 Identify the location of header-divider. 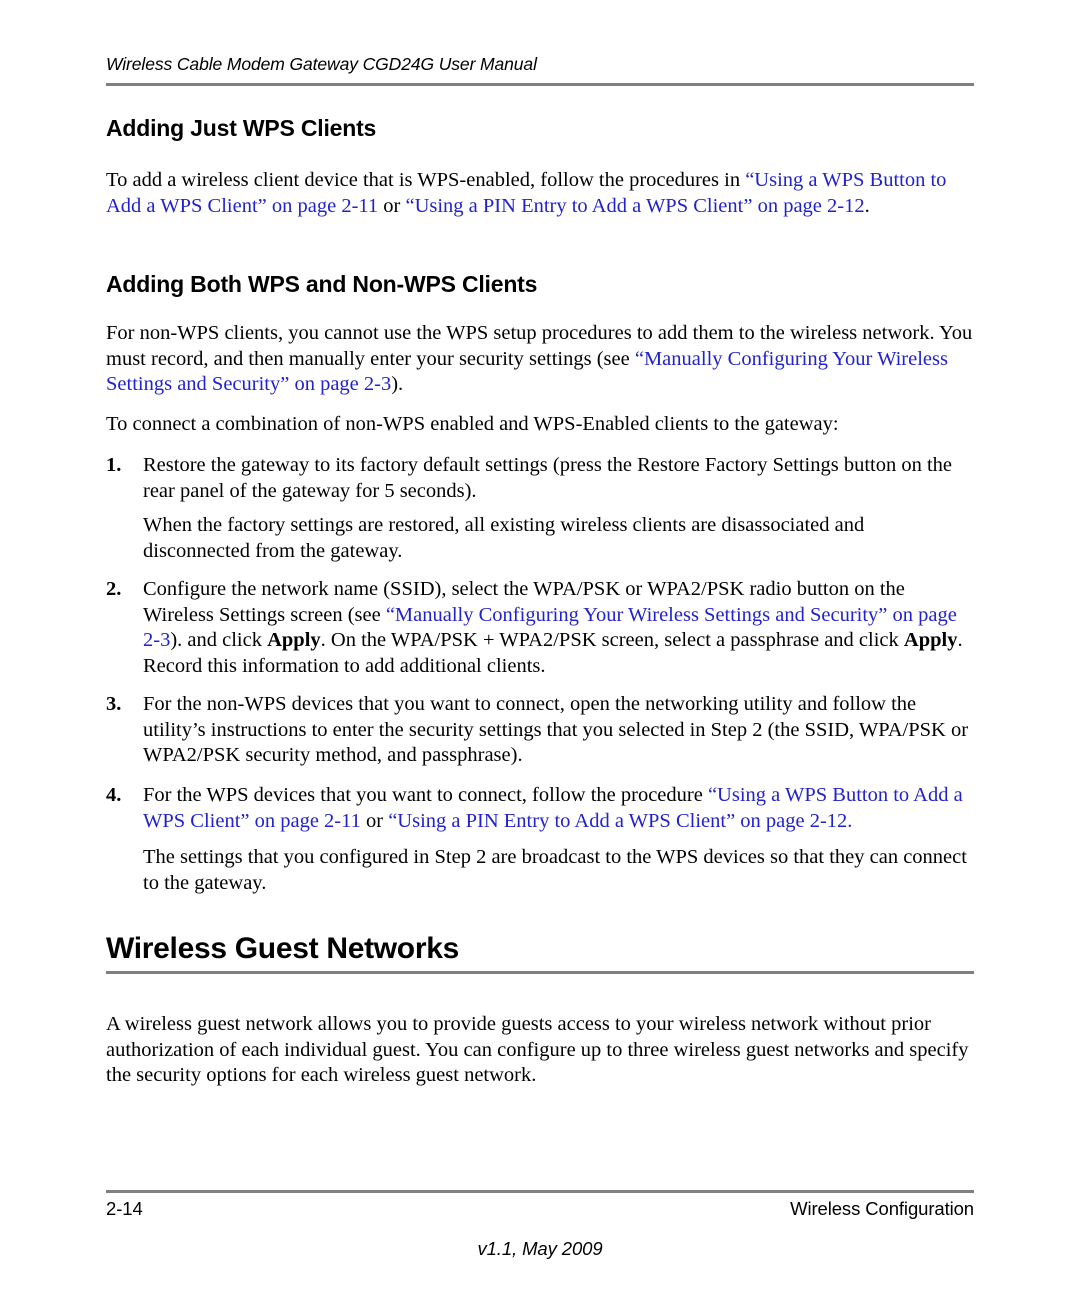
(540, 84).